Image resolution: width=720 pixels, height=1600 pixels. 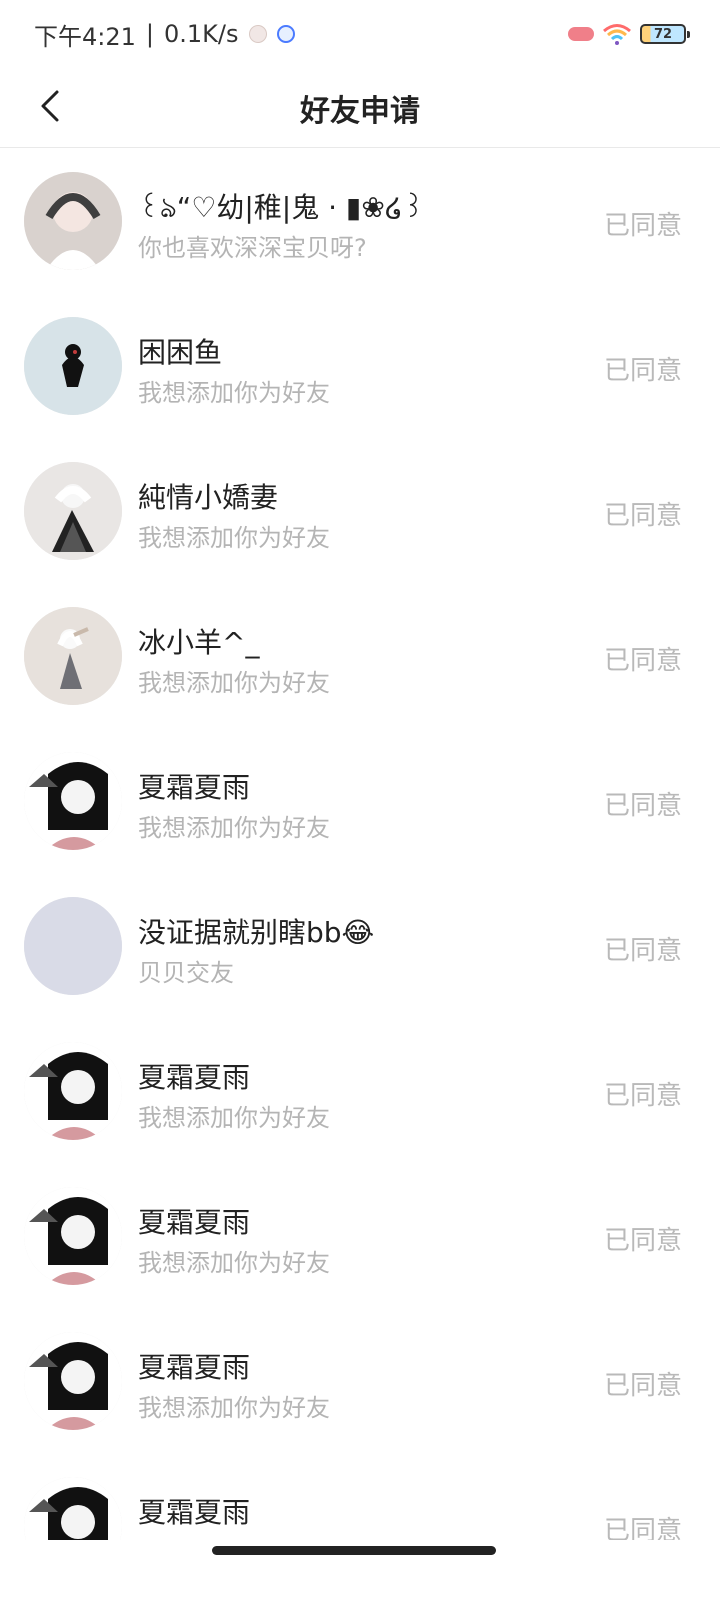 I want to click on request-name: 純情小嬌妻, so click(x=208, y=497).